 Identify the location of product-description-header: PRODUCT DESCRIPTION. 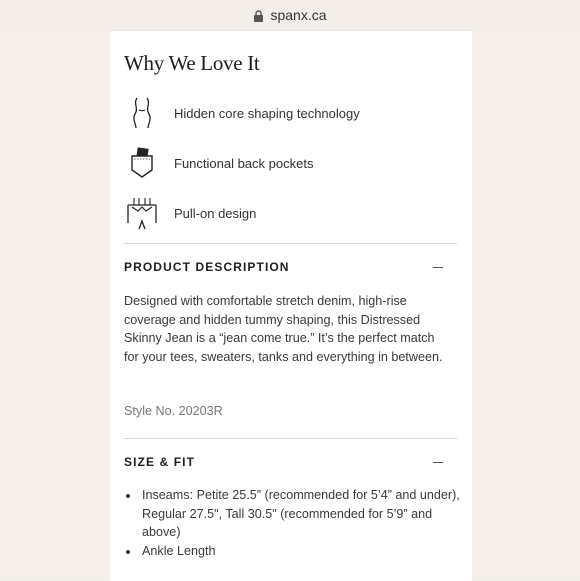
(290, 267).